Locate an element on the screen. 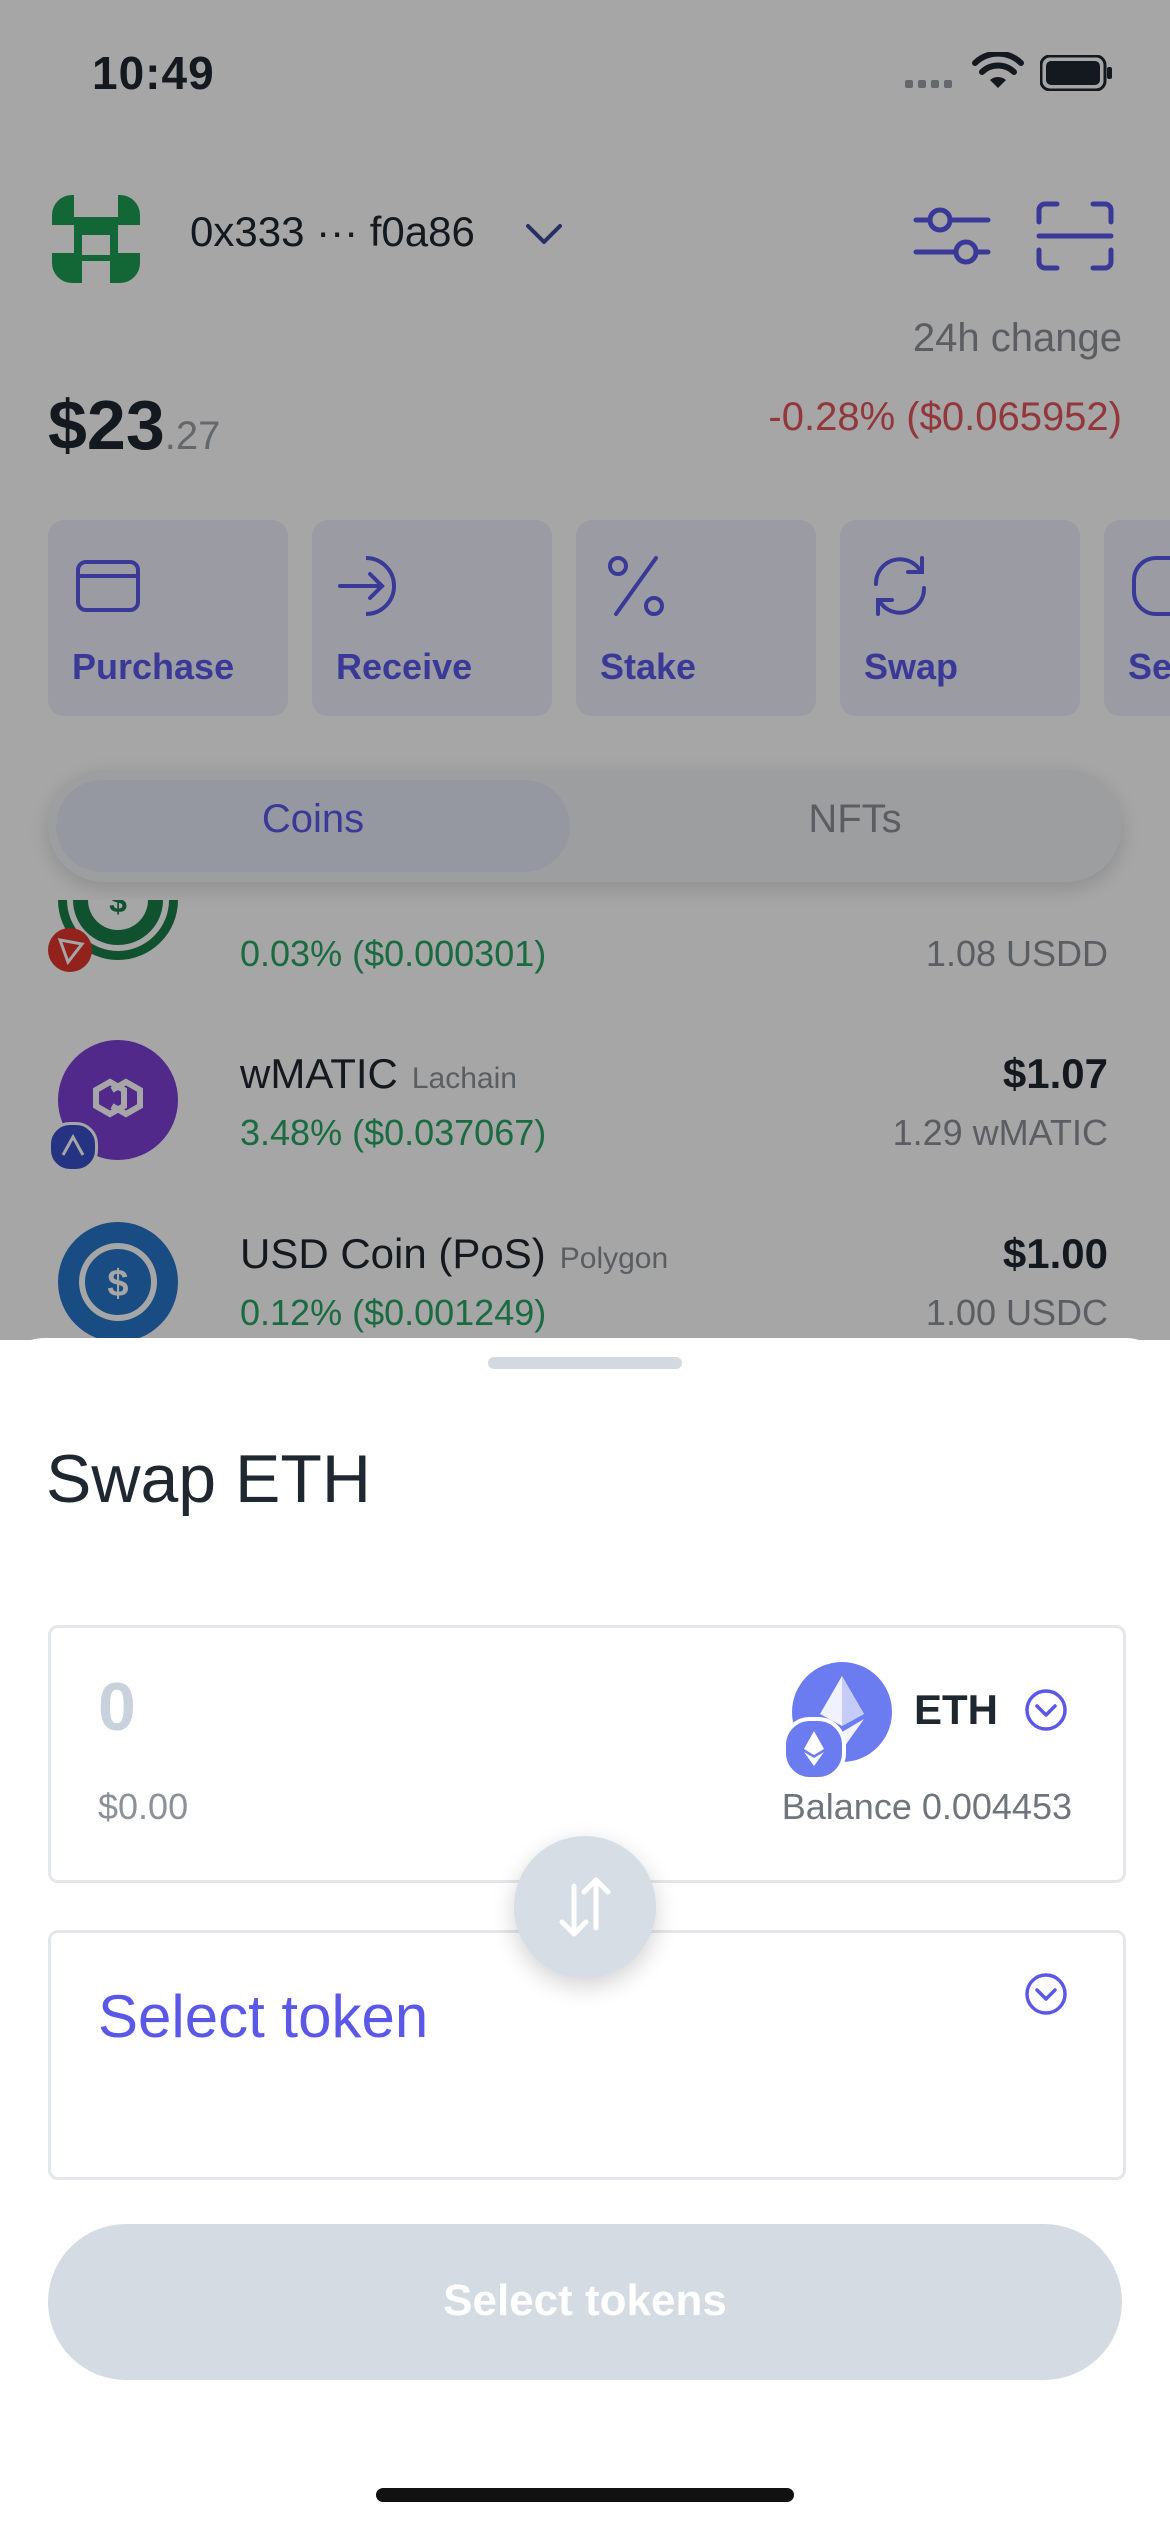  chevron-down-icon is located at coordinates (544, 234).